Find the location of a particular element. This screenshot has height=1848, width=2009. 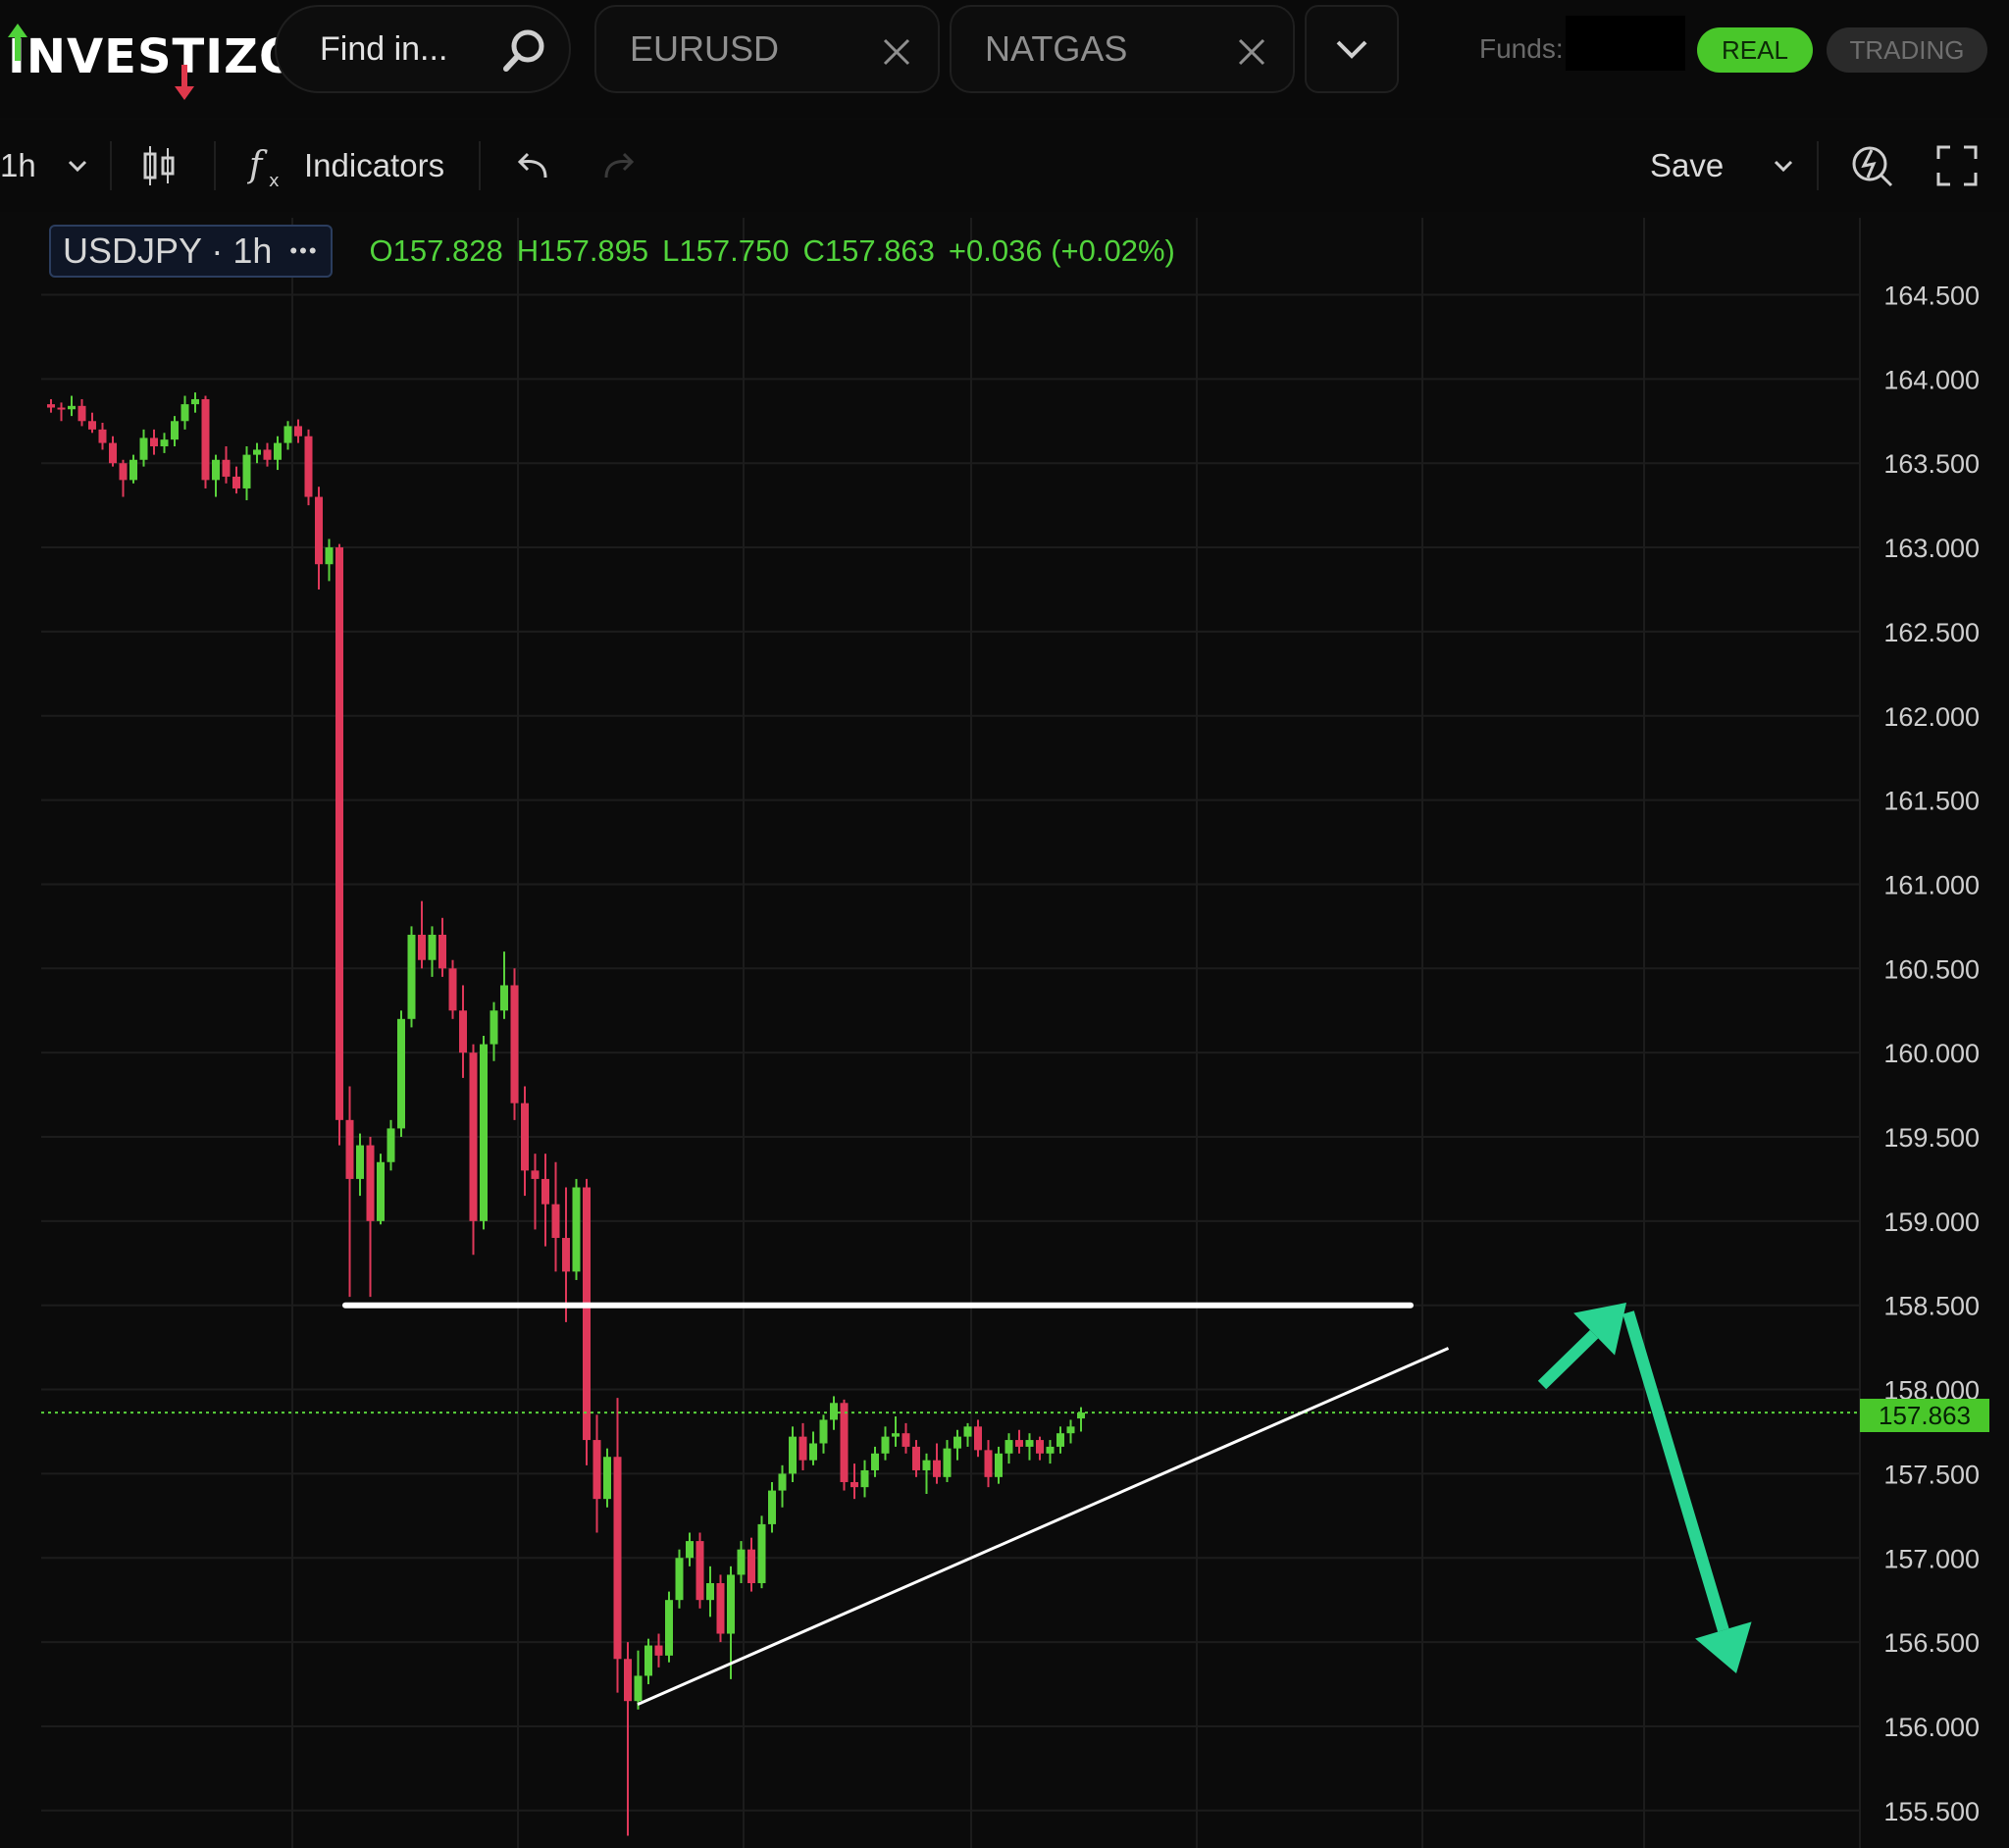

price-axis-tick-label: 159.500 is located at coordinates (1931, 1138).